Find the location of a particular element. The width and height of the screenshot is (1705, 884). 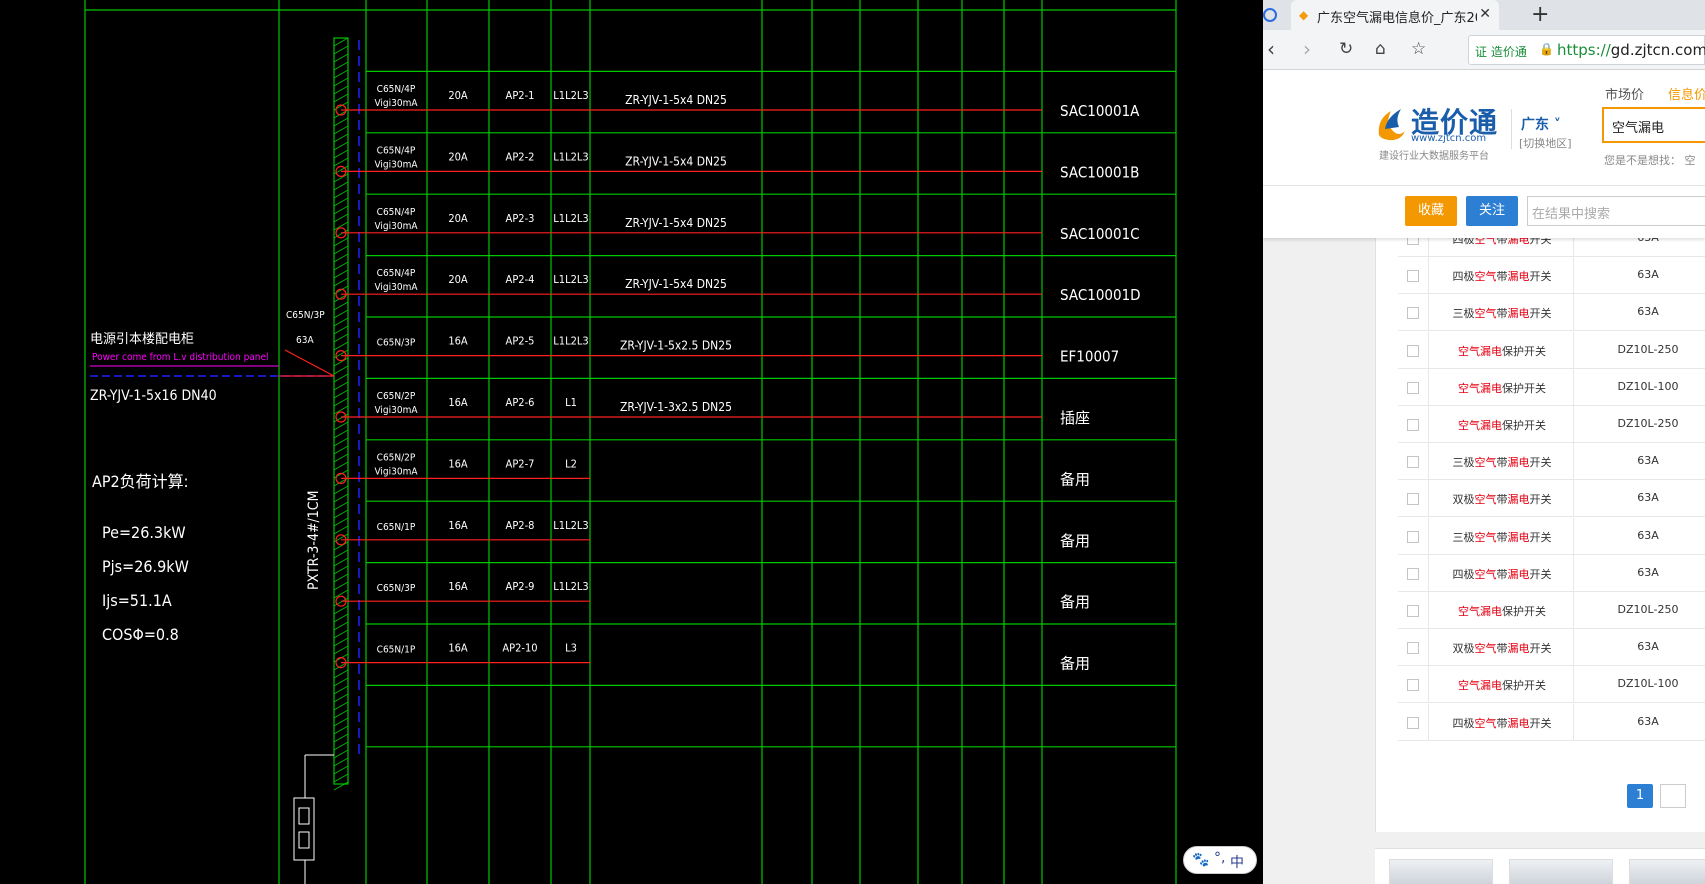

result-search-input: 在结果中搜索 is located at coordinates (1616, 211).